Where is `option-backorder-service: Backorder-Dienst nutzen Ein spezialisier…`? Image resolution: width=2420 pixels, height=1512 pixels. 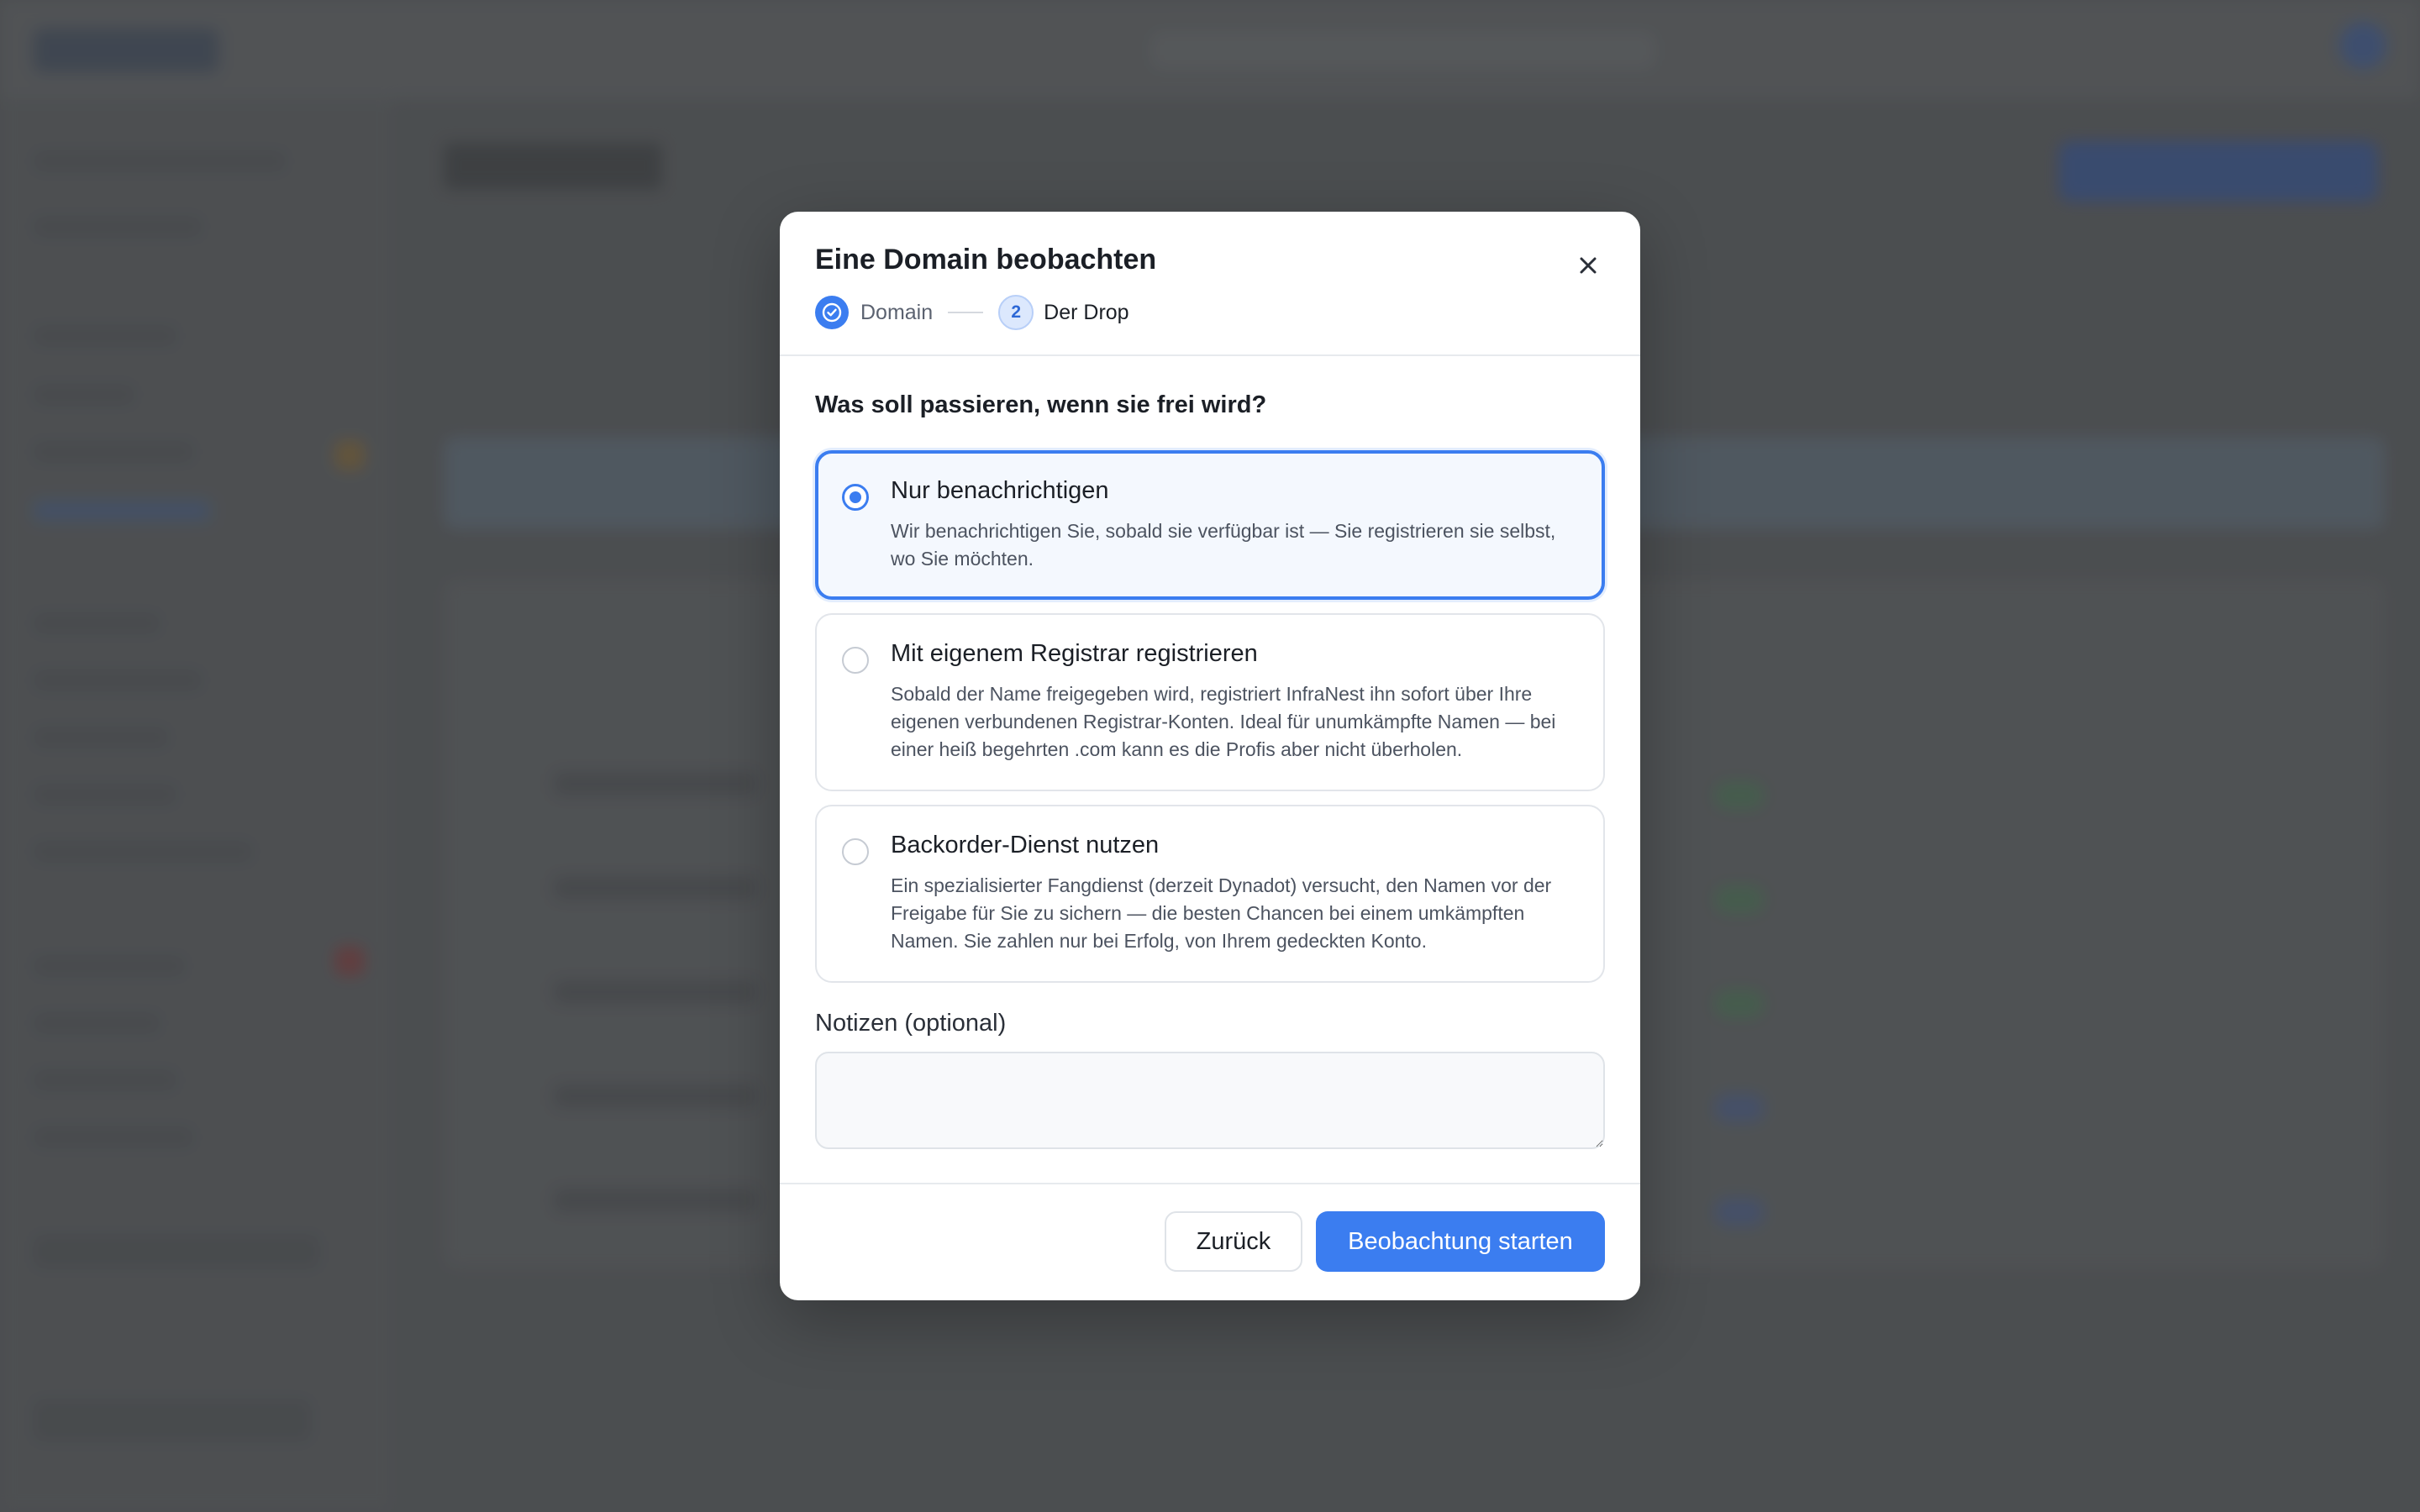 option-backorder-service: Backorder-Dienst nutzen Ein spezialisier… is located at coordinates (1210, 894).